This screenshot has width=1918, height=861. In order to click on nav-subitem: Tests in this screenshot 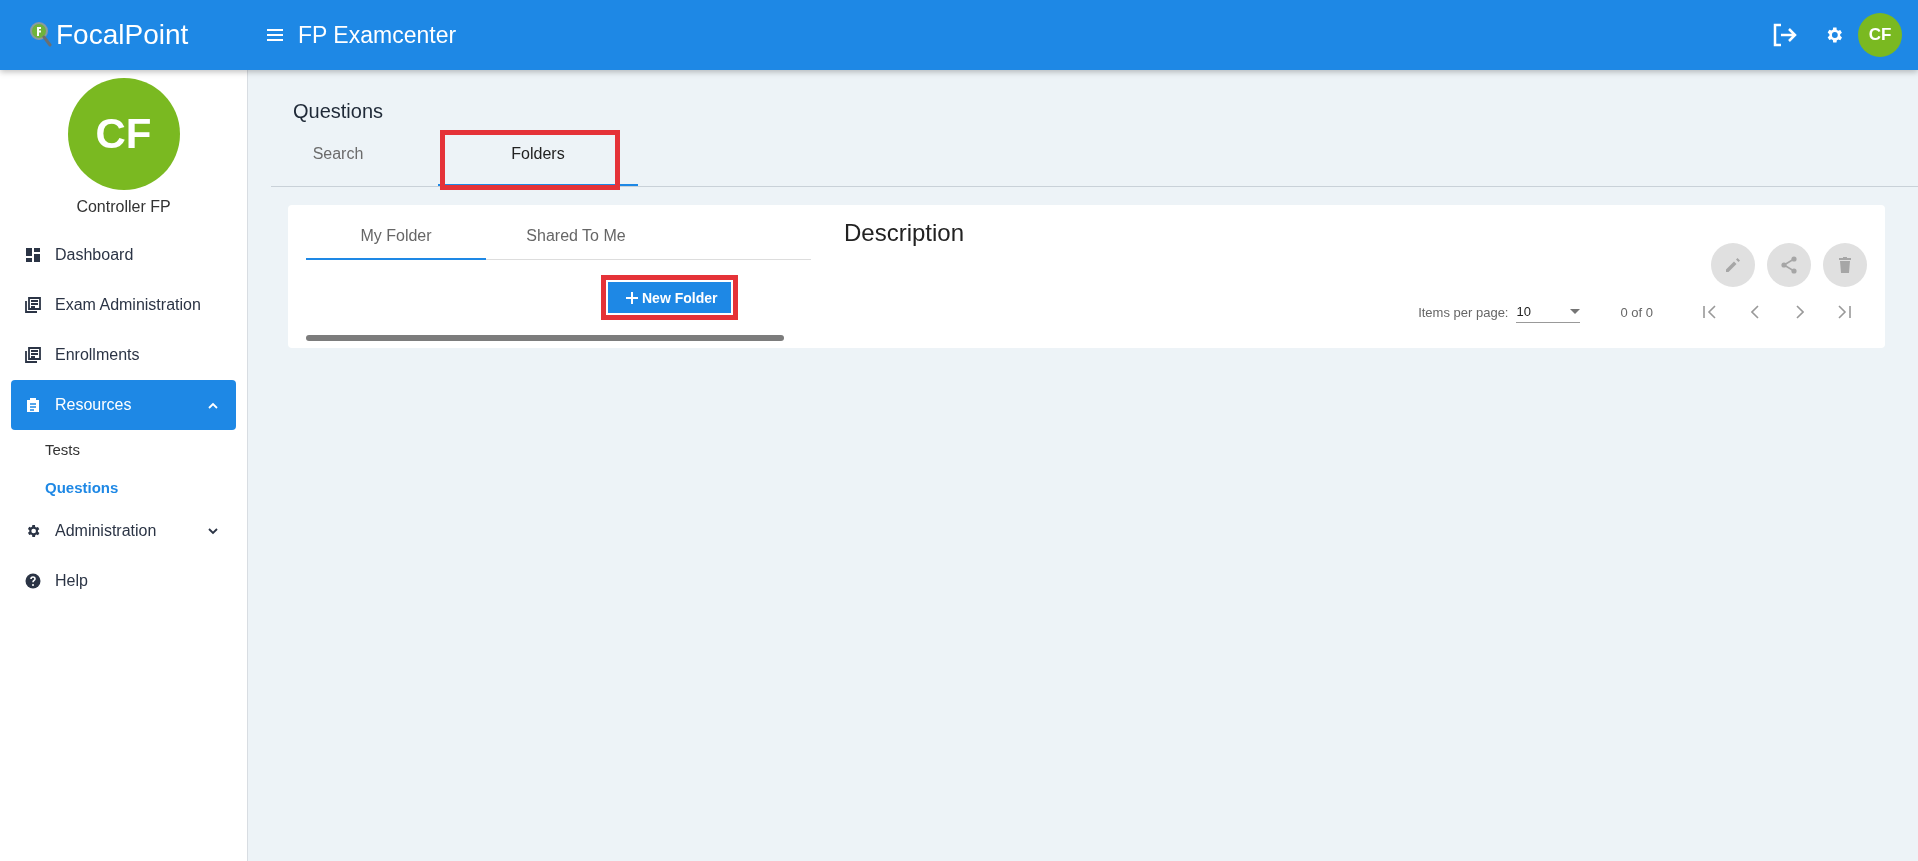, I will do `click(123, 449)`.